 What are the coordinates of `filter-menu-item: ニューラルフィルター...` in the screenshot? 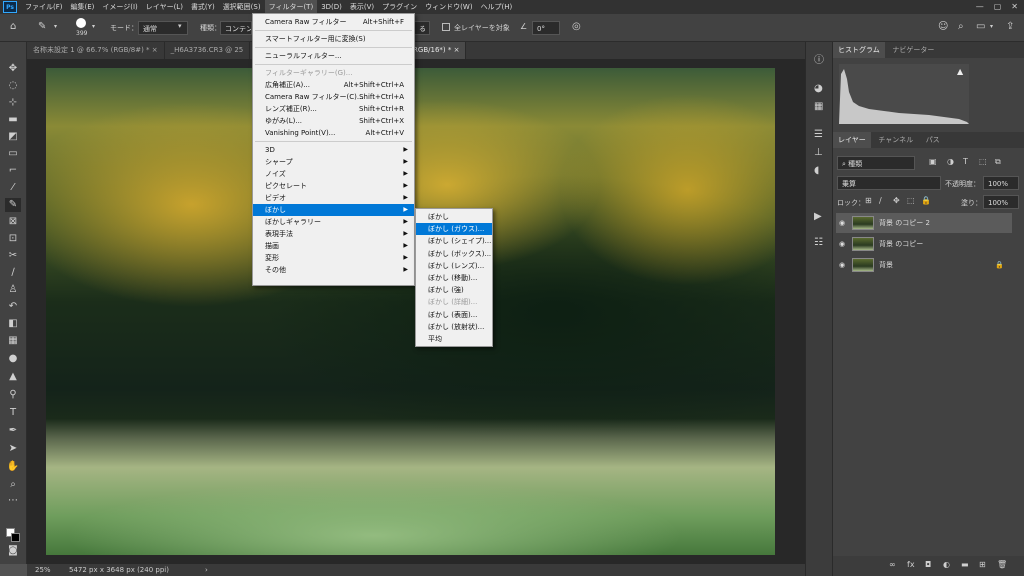 It's located at (333, 56).